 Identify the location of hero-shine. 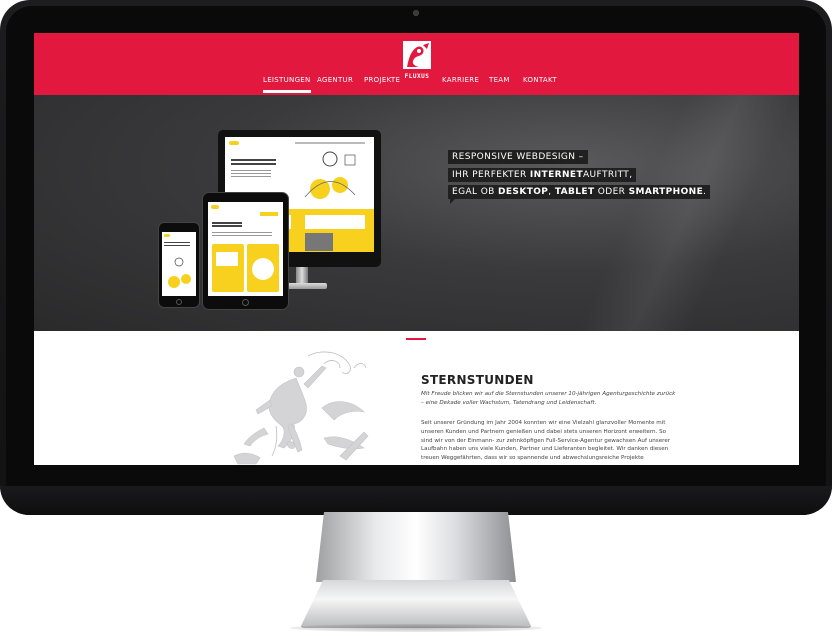
(669, 213).